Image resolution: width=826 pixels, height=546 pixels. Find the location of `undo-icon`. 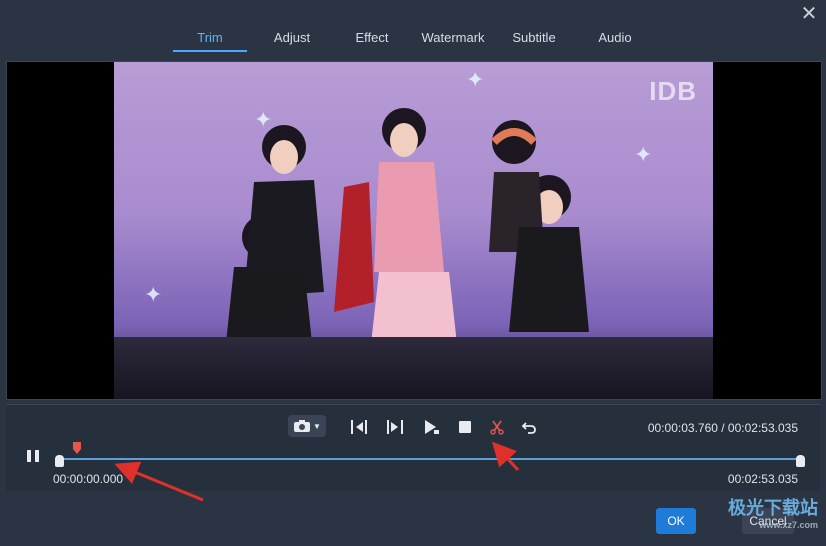

undo-icon is located at coordinates (528, 428).